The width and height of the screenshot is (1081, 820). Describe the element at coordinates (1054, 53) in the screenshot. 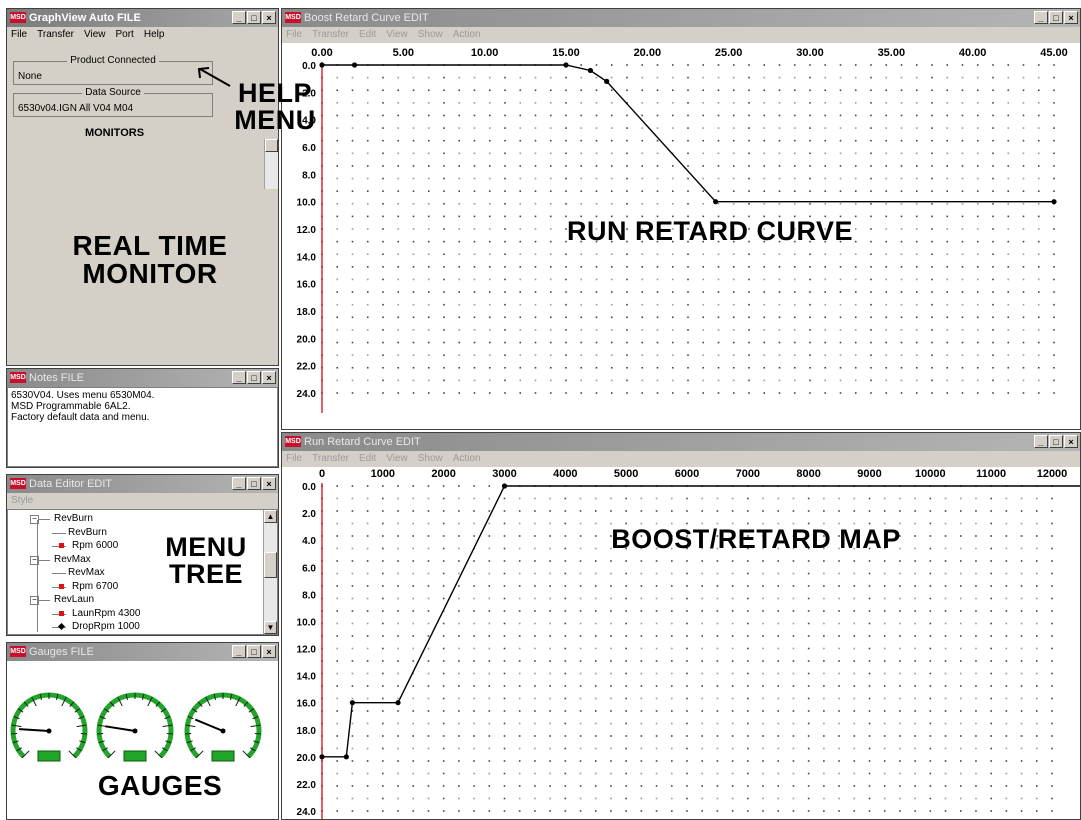

I see `x-tick-label: 45.00` at that location.